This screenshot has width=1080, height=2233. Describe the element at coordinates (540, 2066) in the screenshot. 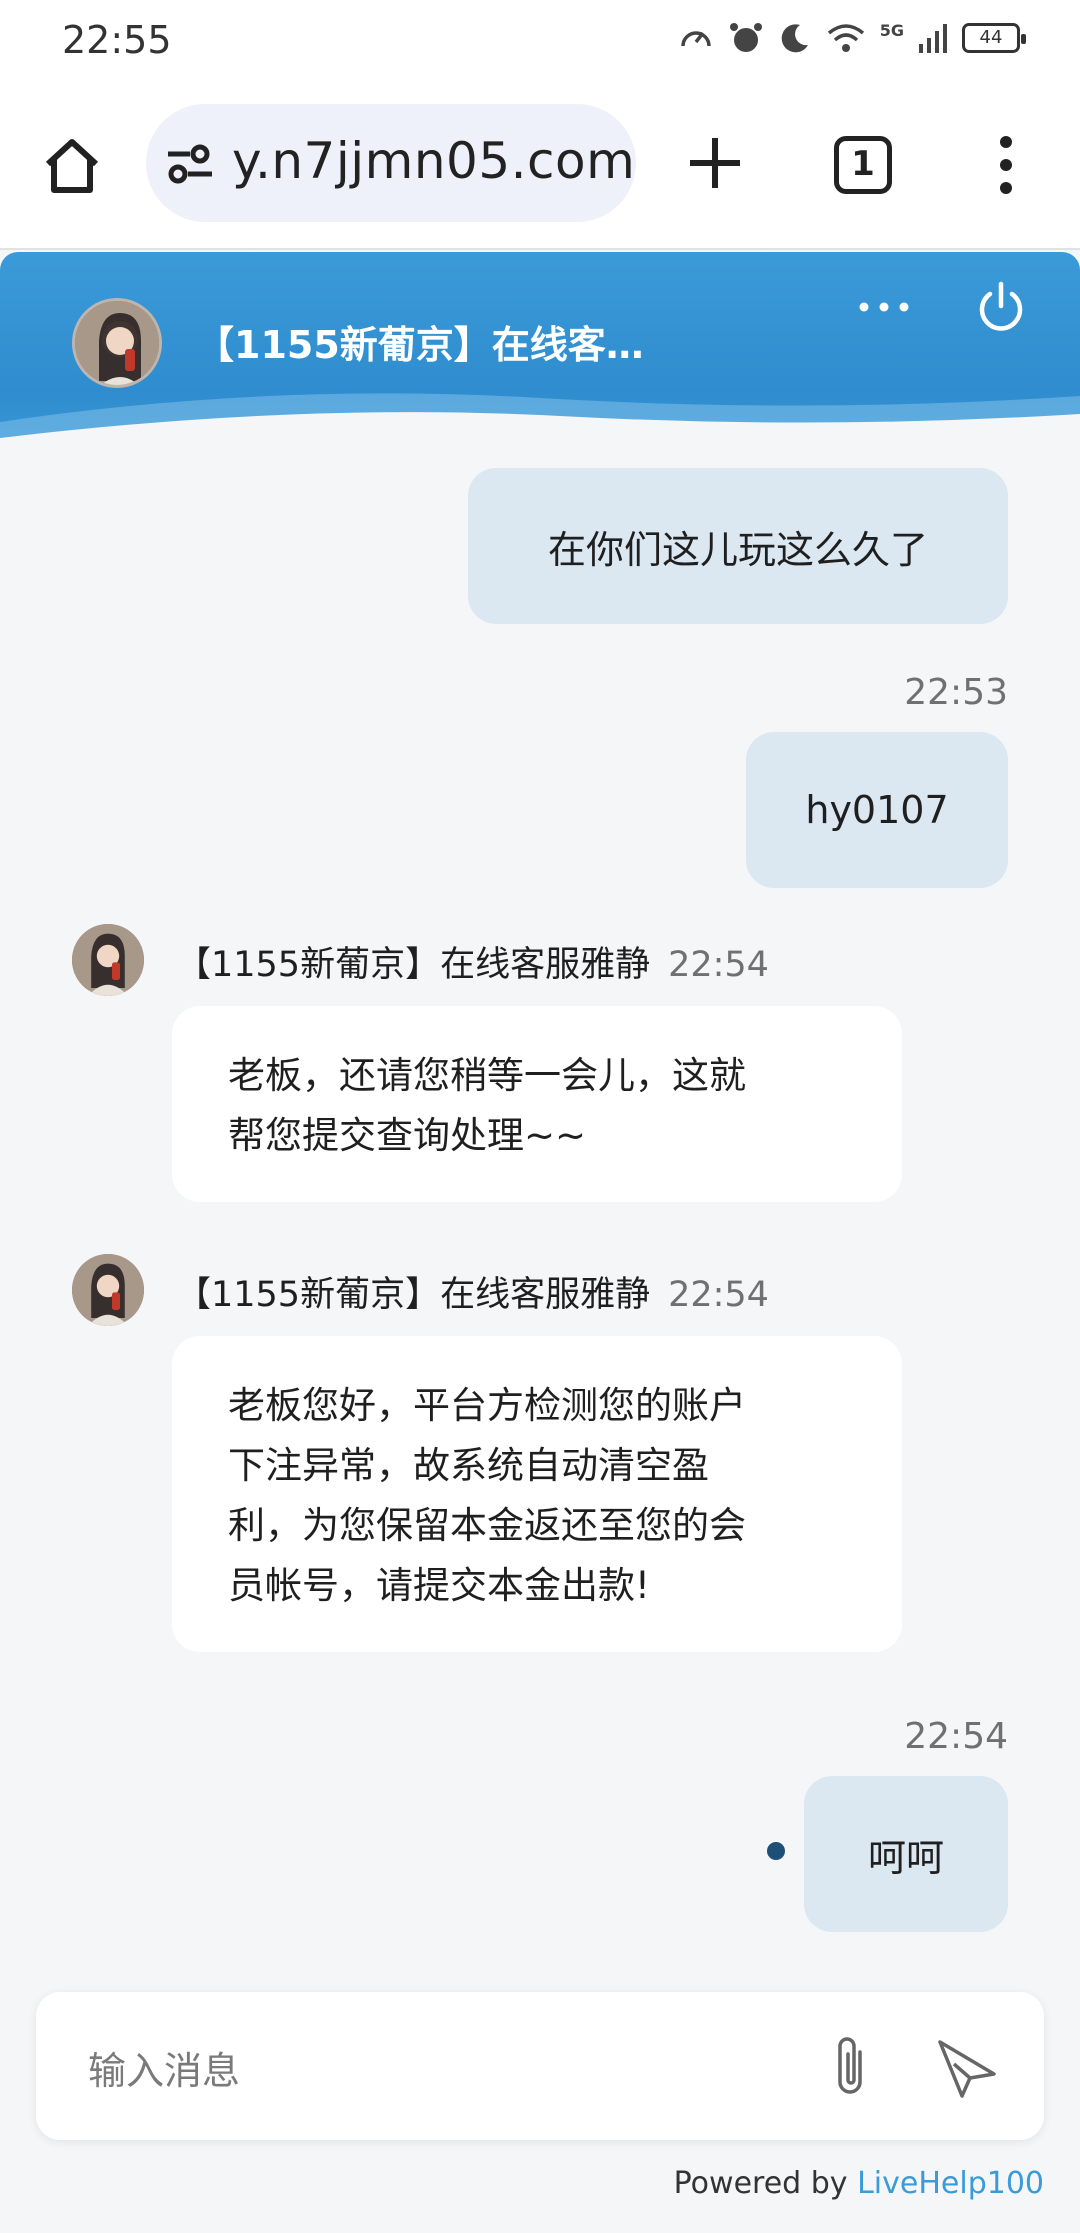

I see `message-input: 输入消息` at that location.